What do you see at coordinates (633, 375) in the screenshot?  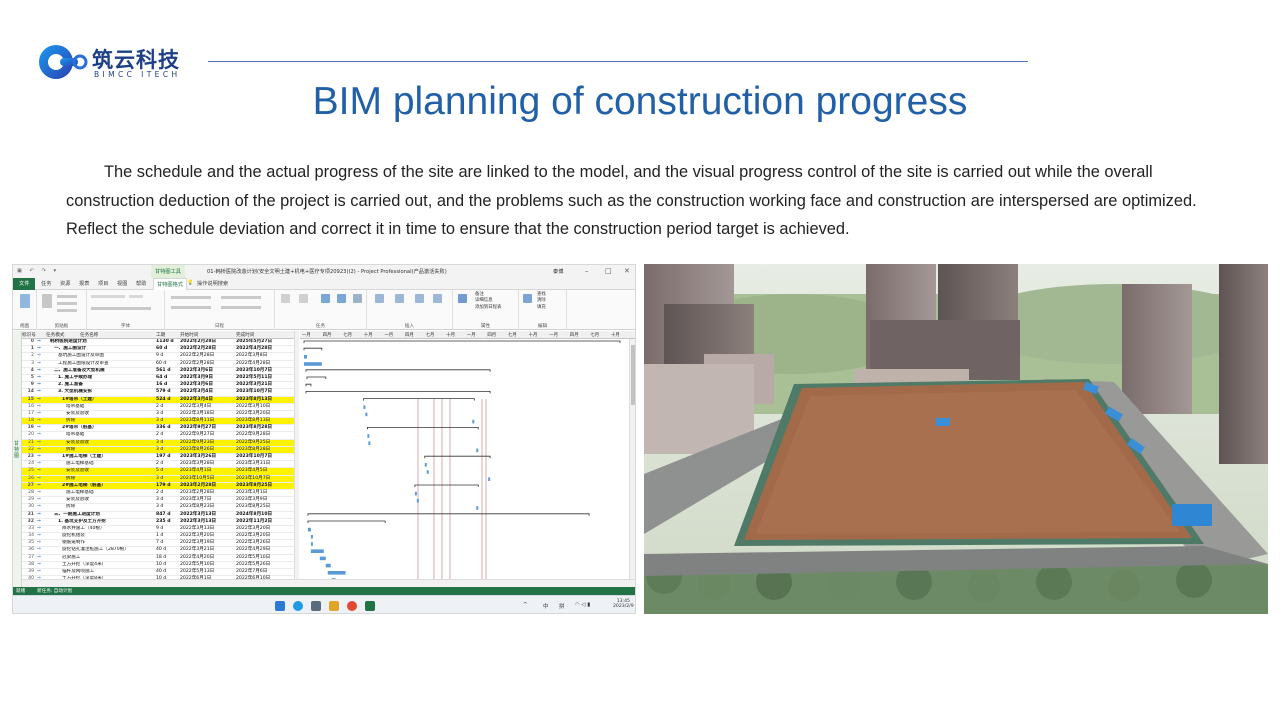 I see `scrollbar-thumb` at bounding box center [633, 375].